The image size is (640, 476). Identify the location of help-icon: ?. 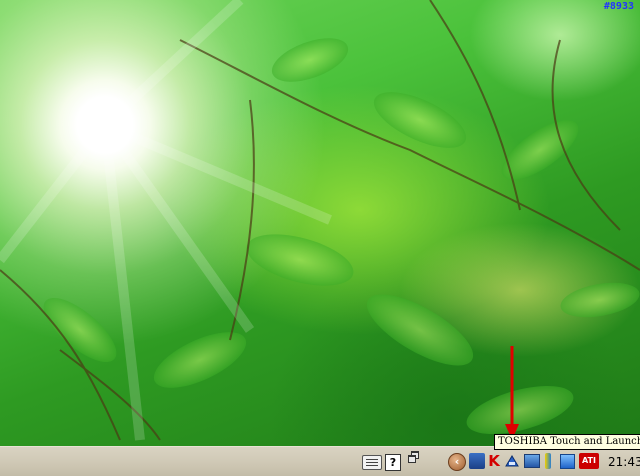
(393, 462).